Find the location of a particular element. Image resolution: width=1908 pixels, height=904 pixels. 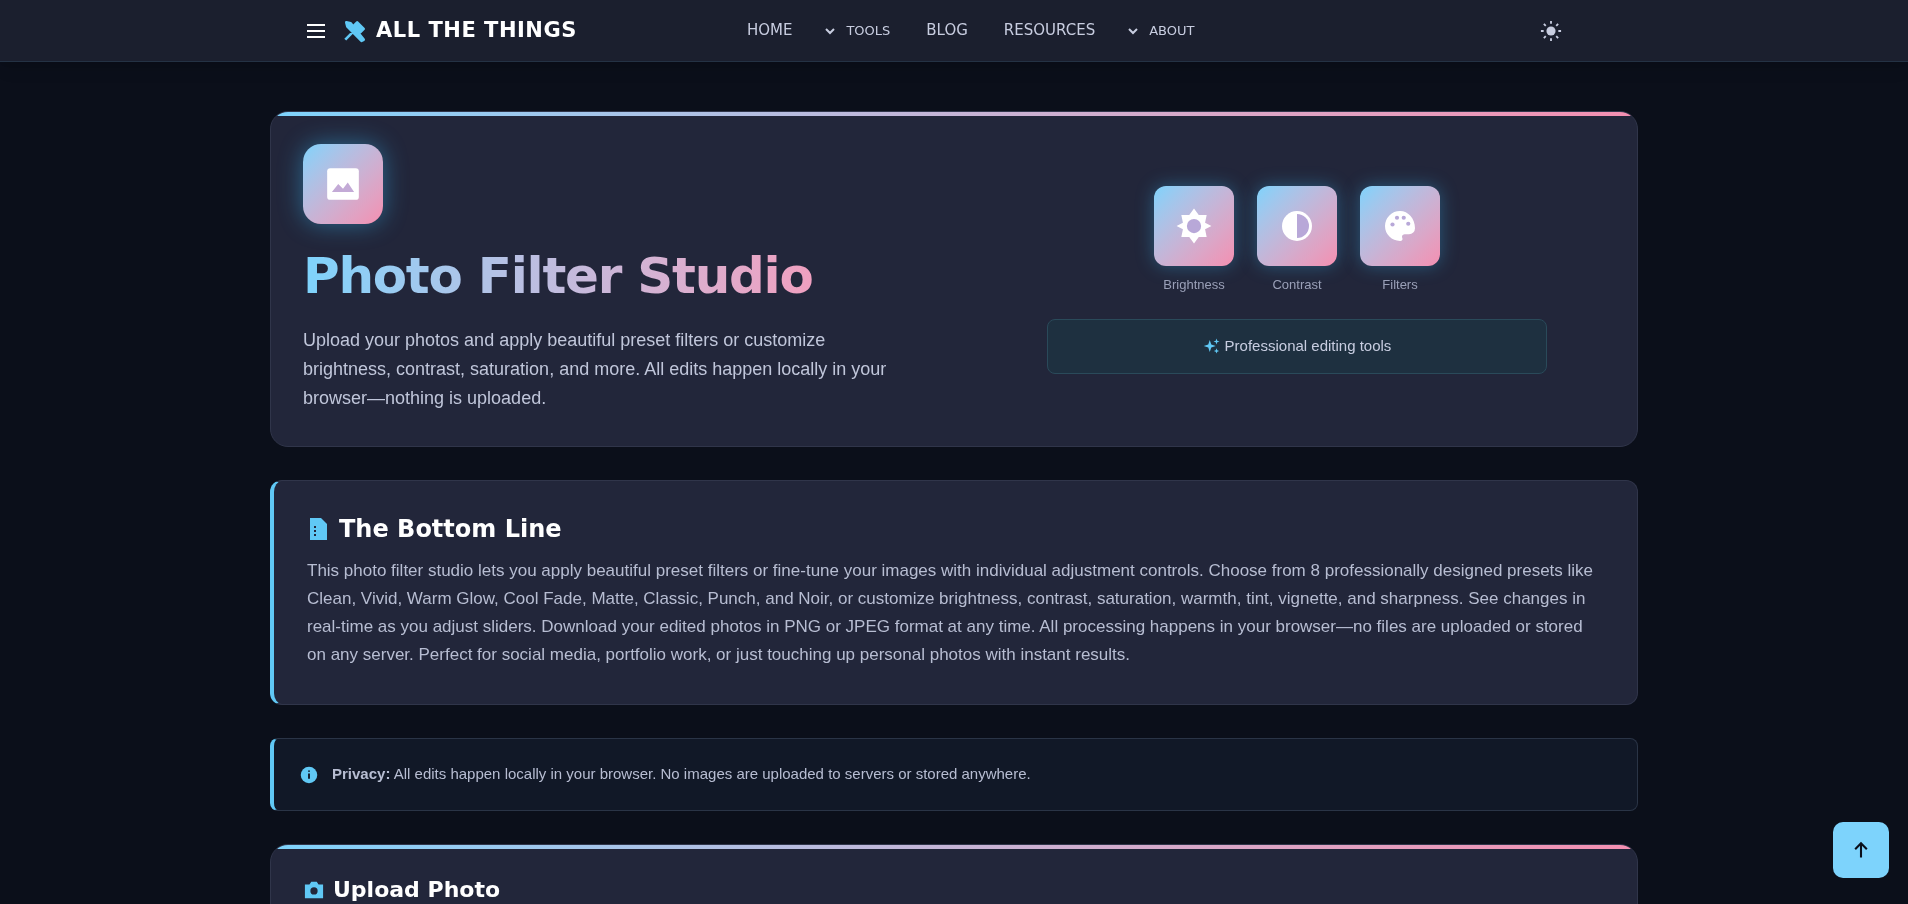

nav-link: ABOUT is located at coordinates (1161, 30).